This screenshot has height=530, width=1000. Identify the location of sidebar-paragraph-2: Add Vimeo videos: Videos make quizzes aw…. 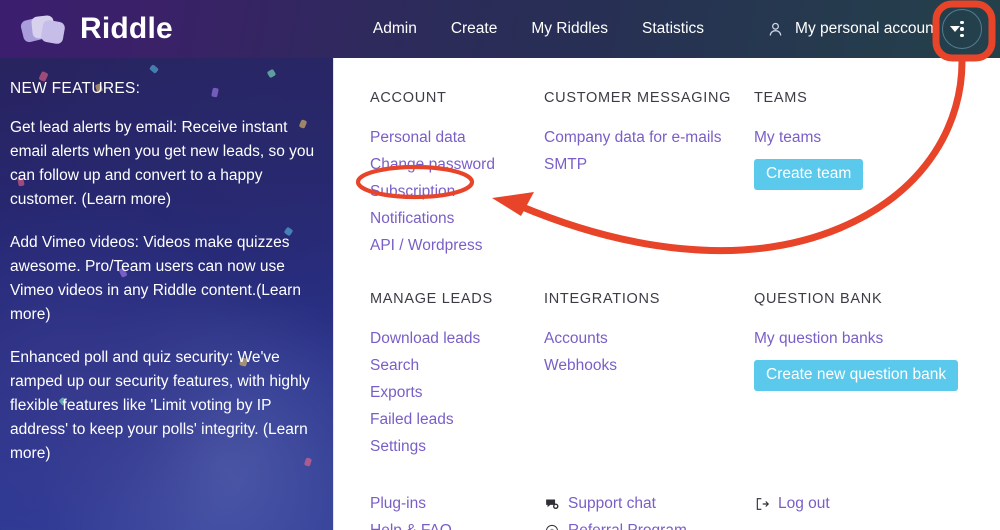
(155, 278).